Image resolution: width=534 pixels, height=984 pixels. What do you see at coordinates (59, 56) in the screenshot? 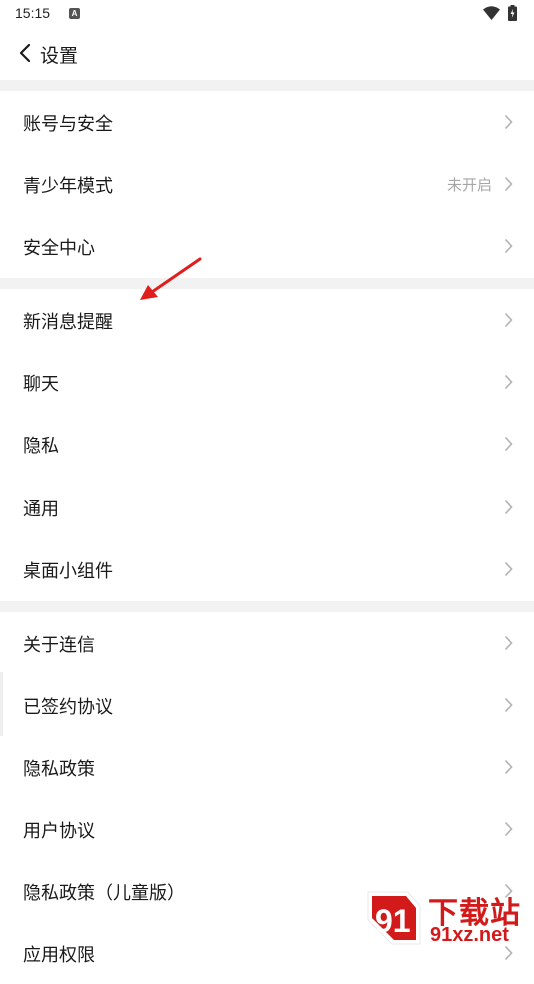
I see `page-title: 设置` at bounding box center [59, 56].